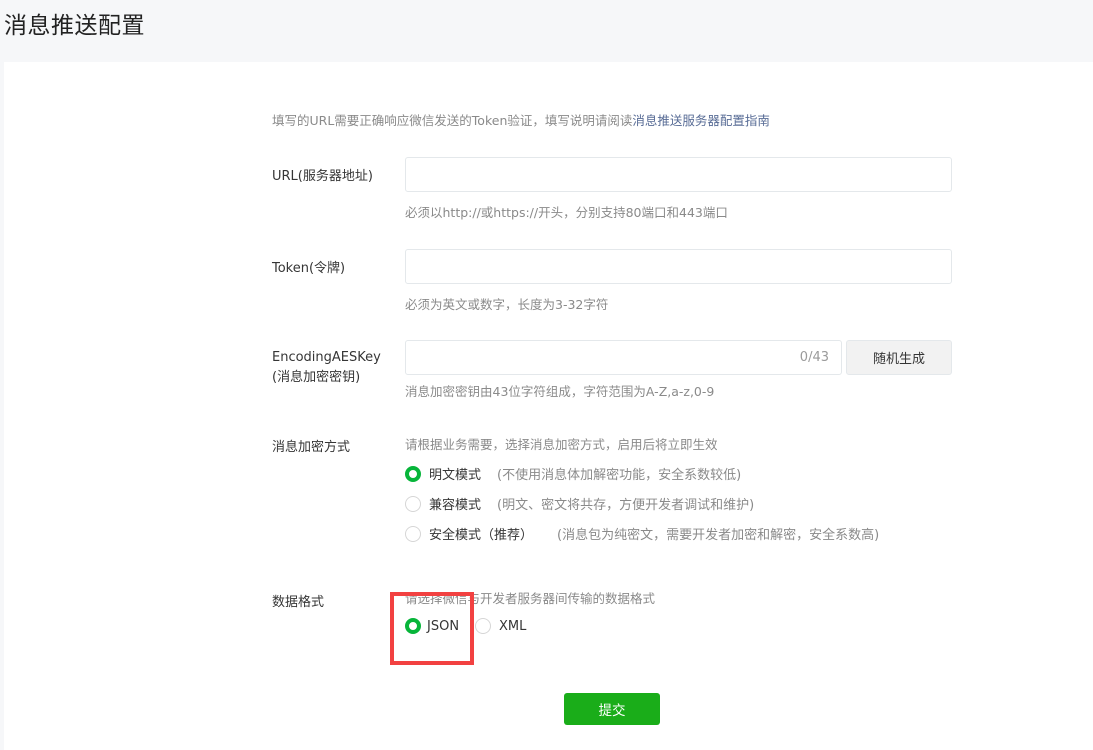  I want to click on submit-button: 提交, so click(612, 709).